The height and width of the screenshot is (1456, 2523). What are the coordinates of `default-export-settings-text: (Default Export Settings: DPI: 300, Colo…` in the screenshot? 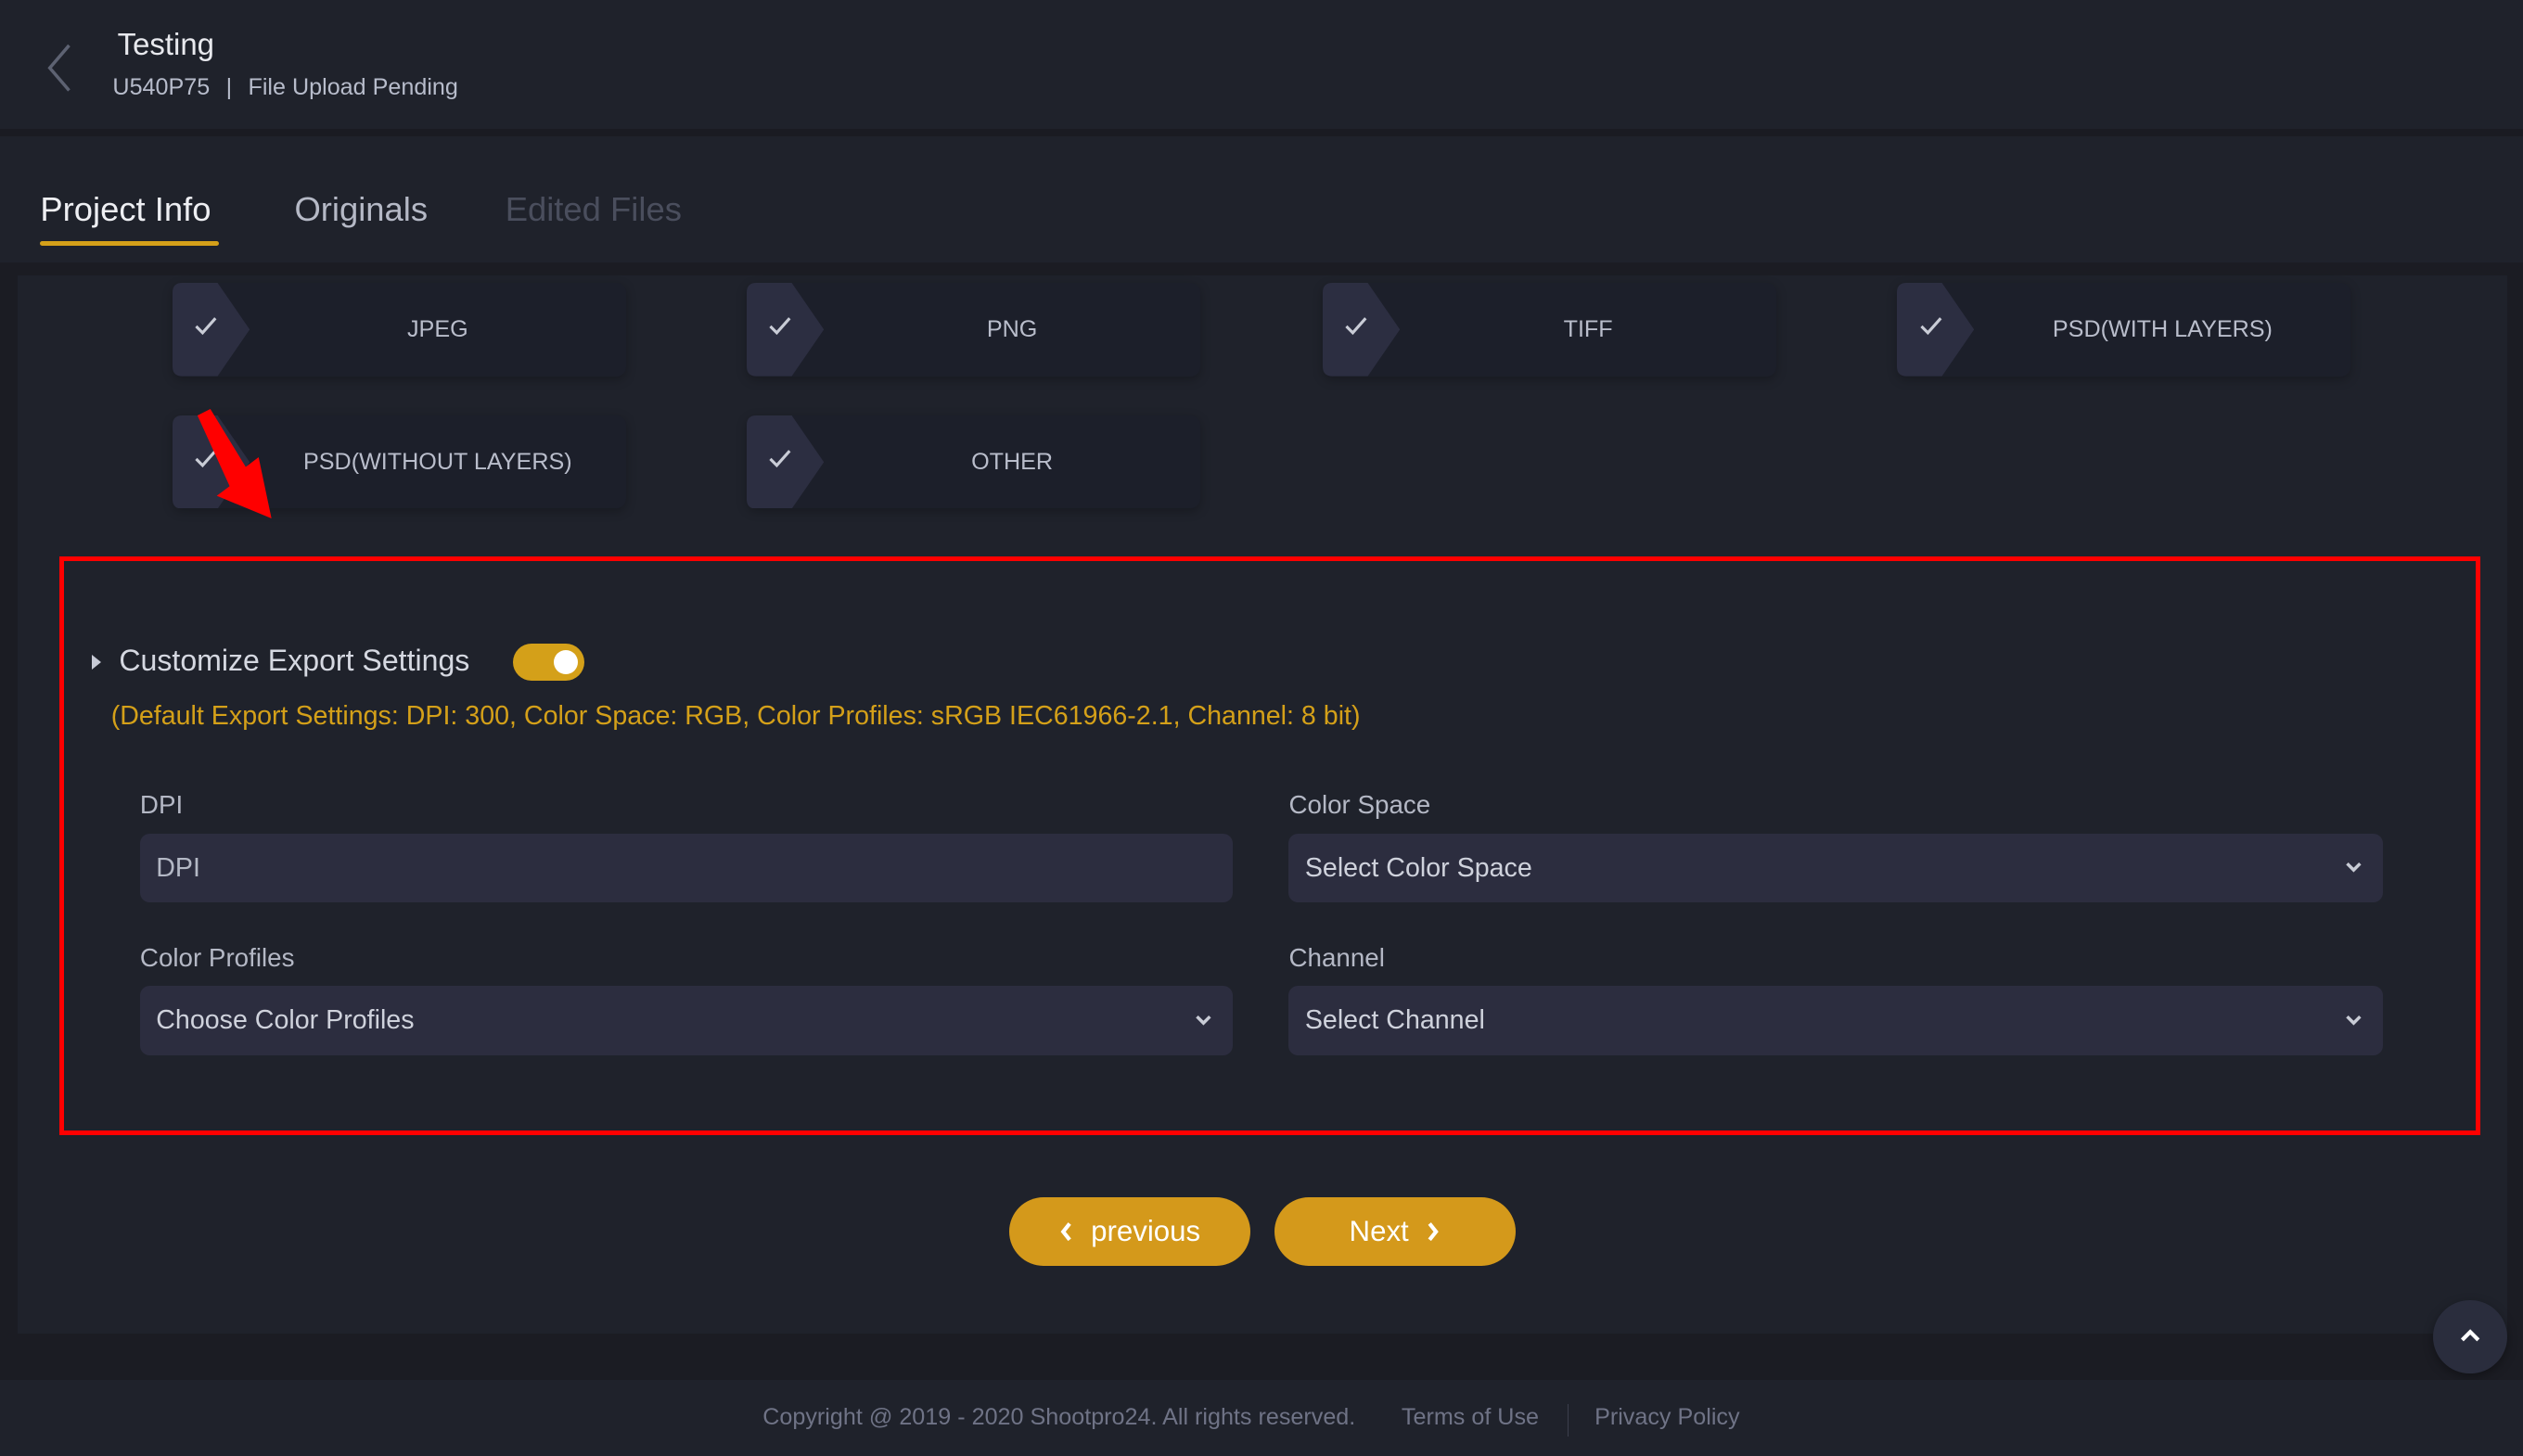 It's located at (735, 716).